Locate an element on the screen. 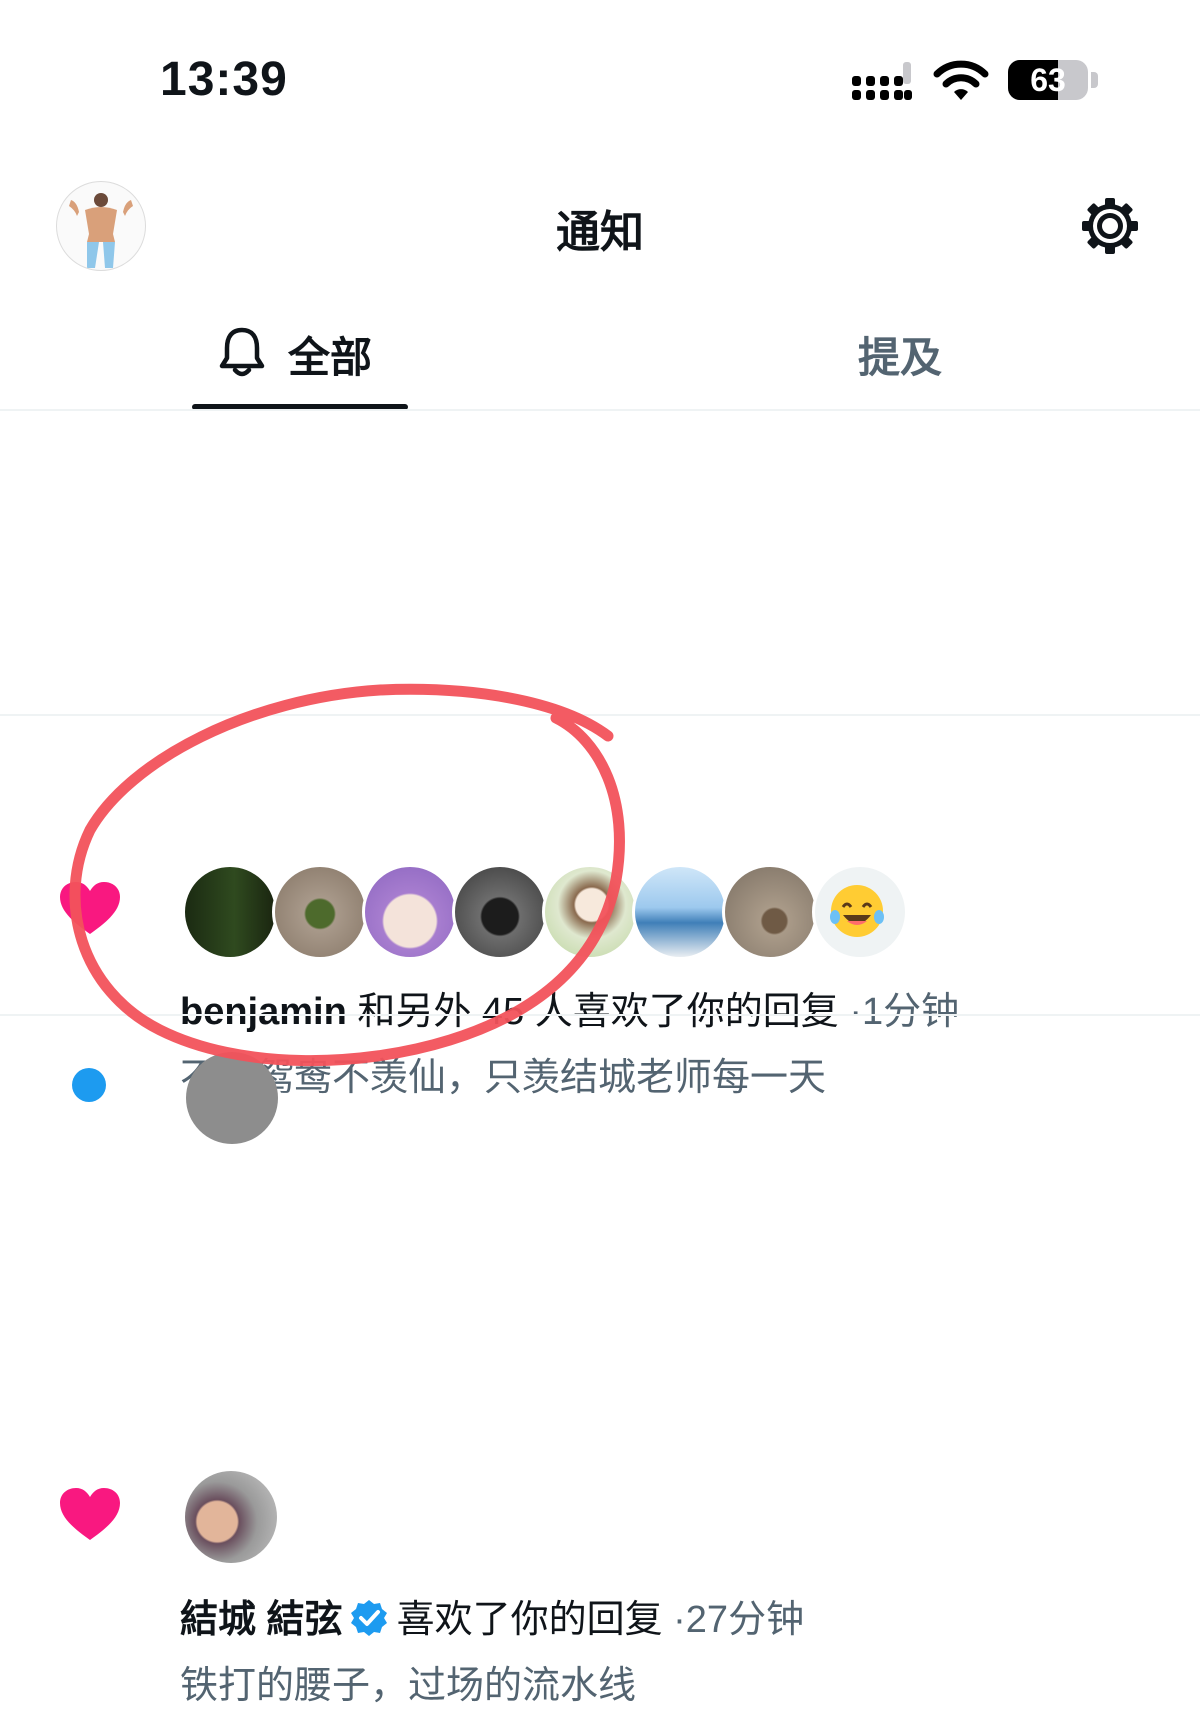 The height and width of the screenshot is (1710, 1200). notification-divider is located at coordinates (600, 1015).